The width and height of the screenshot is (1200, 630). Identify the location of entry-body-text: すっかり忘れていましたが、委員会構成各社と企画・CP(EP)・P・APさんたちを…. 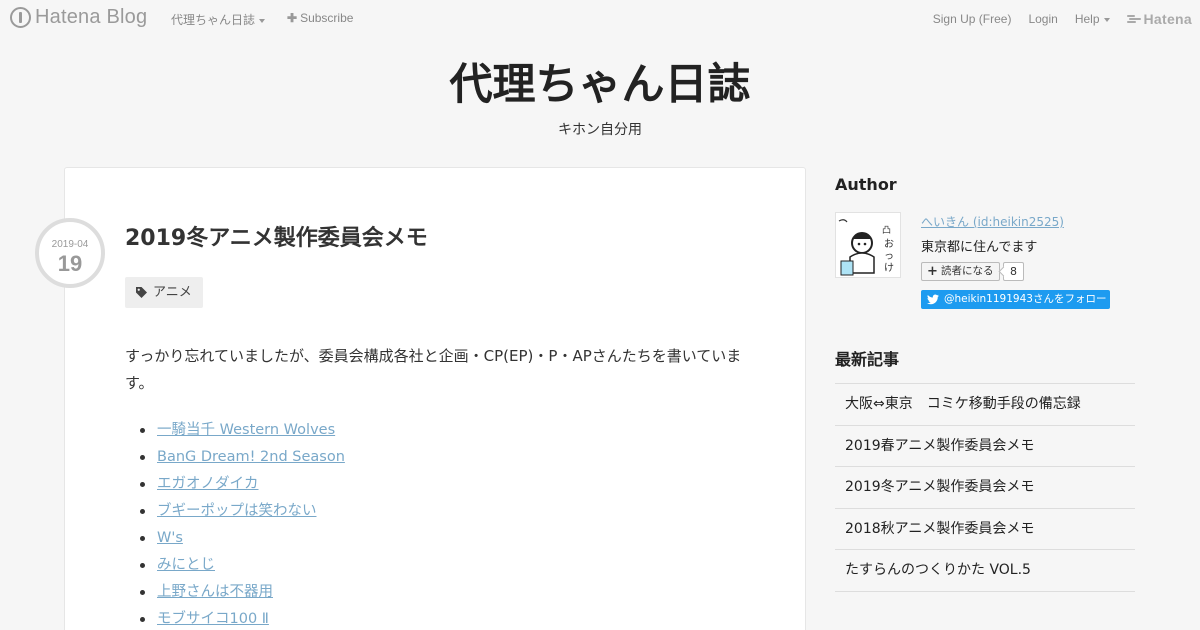
(433, 369).